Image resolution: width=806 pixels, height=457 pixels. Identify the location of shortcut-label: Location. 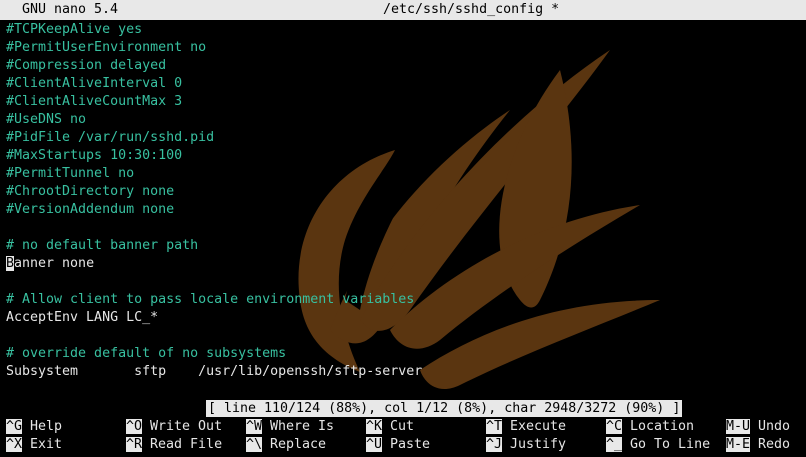
(658, 426).